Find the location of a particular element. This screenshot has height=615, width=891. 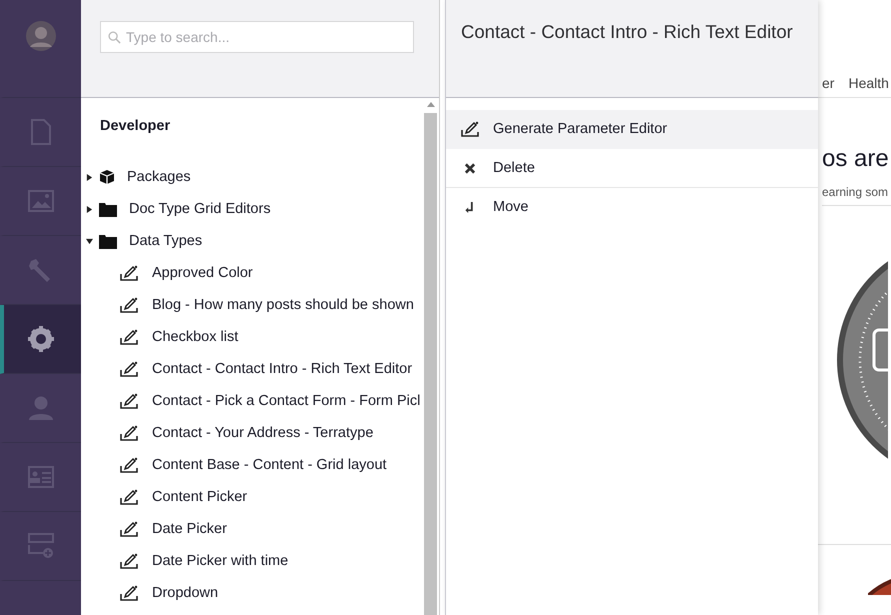

scroll-up-icon is located at coordinates (430, 104).